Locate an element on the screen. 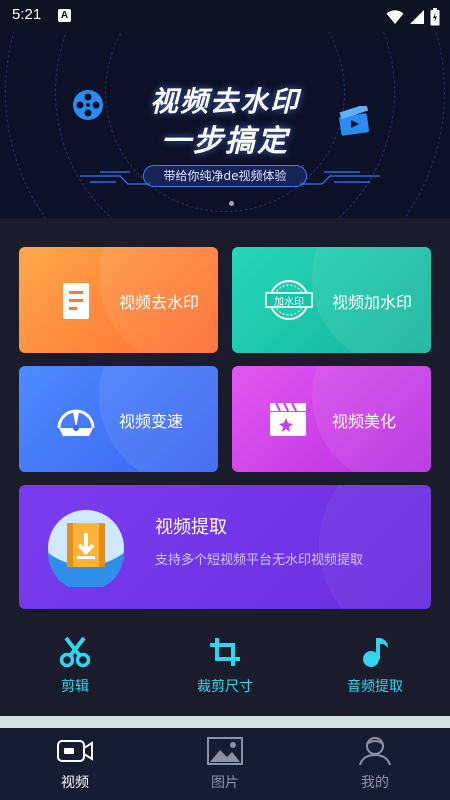  user-profile-icon is located at coordinates (375, 751).